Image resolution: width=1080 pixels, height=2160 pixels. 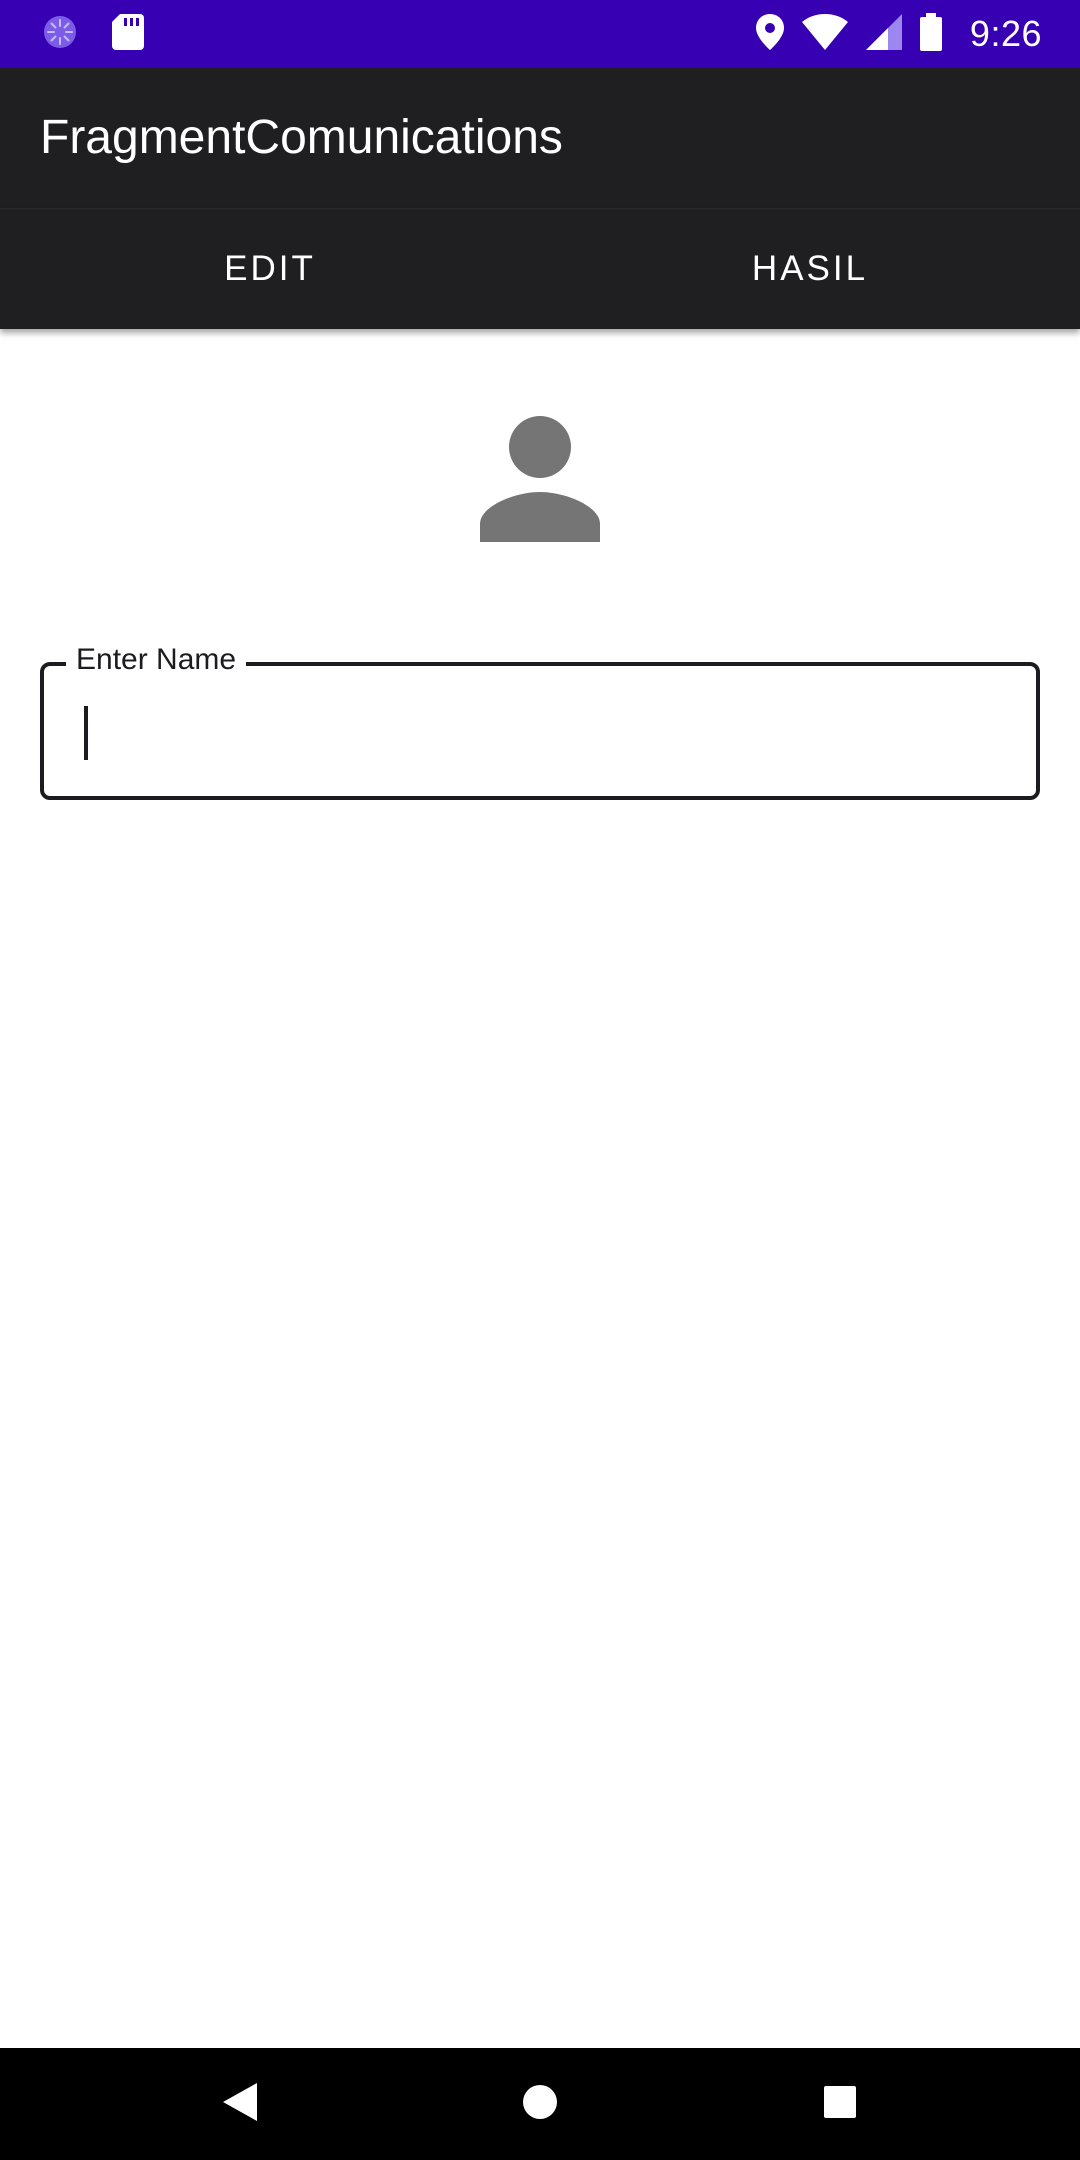 I want to click on app-bar: FragmentComunications, so click(x=540, y=138).